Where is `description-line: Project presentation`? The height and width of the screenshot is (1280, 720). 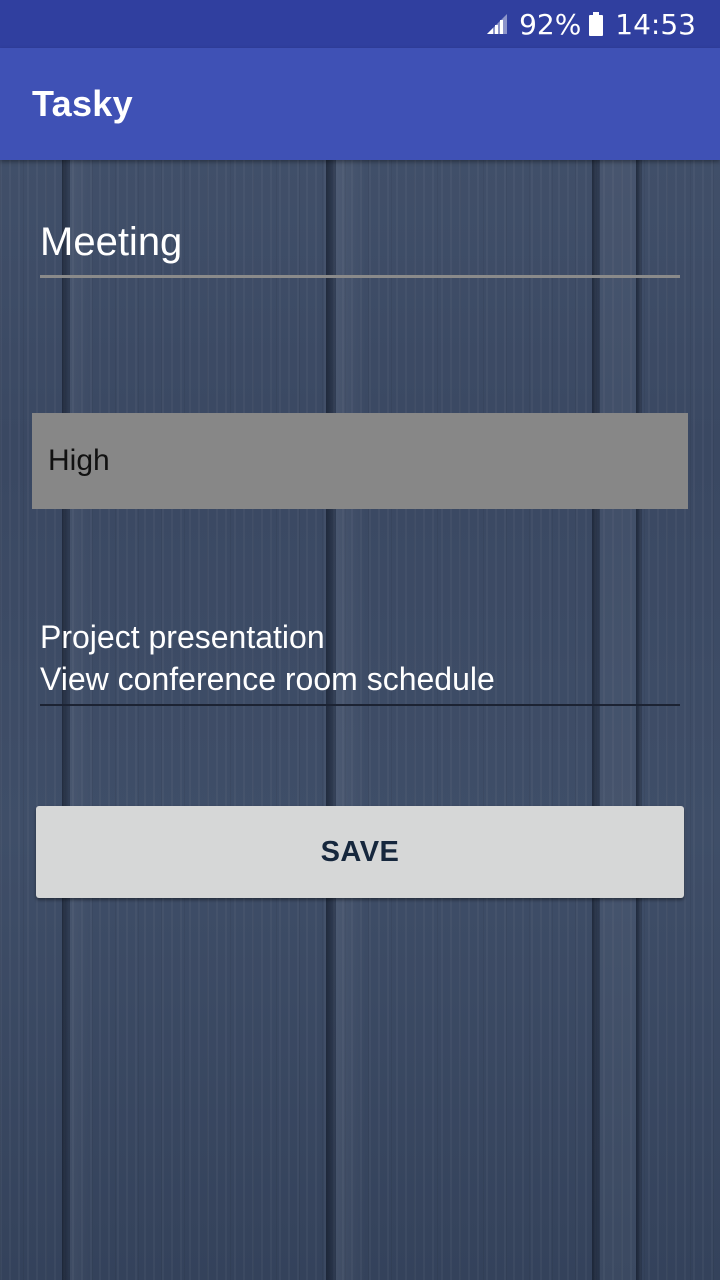 description-line: Project presentation is located at coordinates (182, 637).